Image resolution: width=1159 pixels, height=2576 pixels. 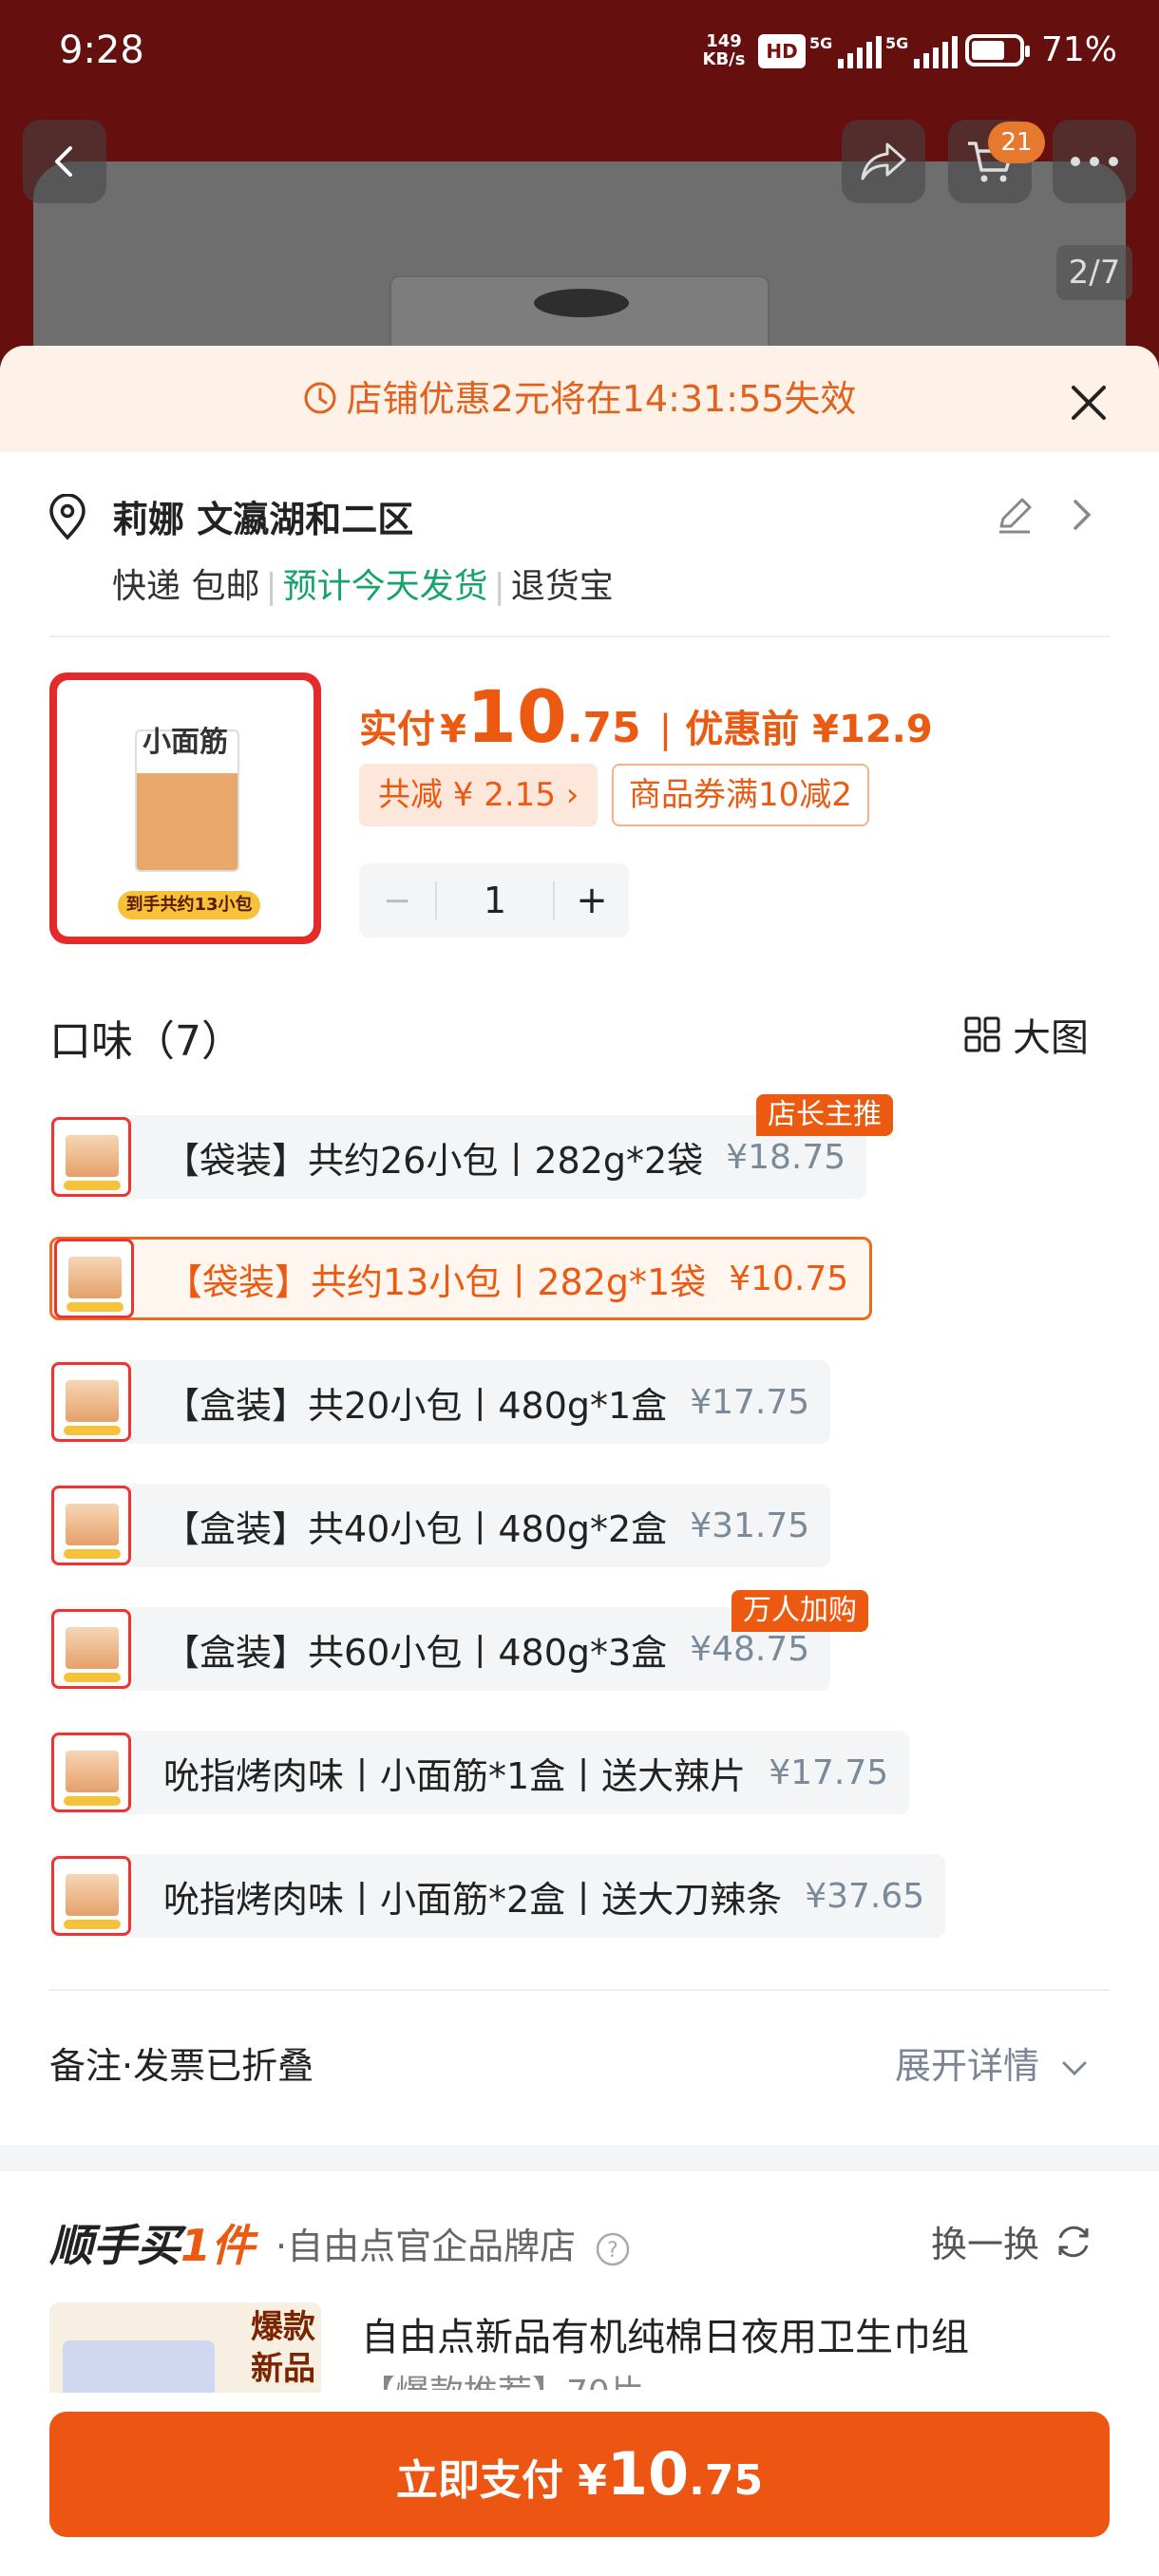 I want to click on big-view-label: 大图, so click(x=1051, y=1038).